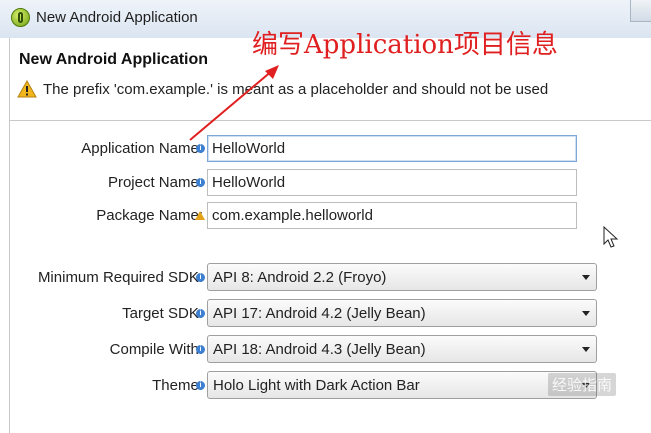 The height and width of the screenshot is (433, 651). I want to click on compile-with-value: API 18: Android 4.3 (Jelly Bean), so click(319, 349).